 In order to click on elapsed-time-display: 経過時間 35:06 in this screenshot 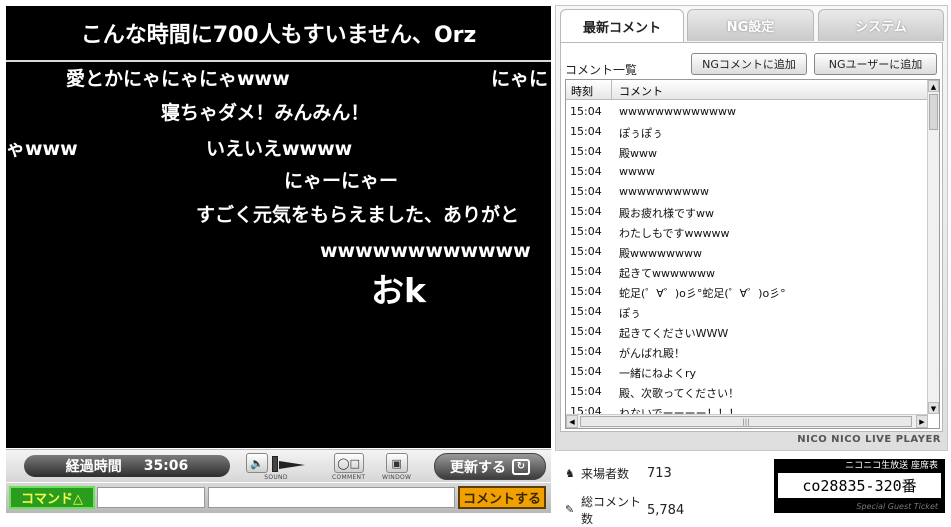, I will do `click(127, 466)`.